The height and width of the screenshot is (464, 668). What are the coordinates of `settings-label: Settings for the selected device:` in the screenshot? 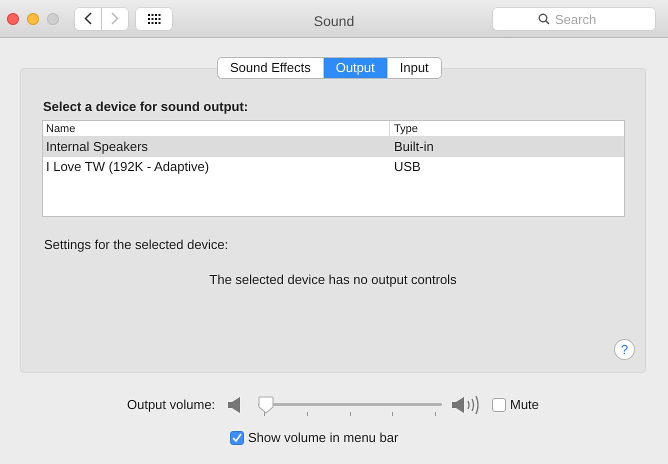 It's located at (136, 245).